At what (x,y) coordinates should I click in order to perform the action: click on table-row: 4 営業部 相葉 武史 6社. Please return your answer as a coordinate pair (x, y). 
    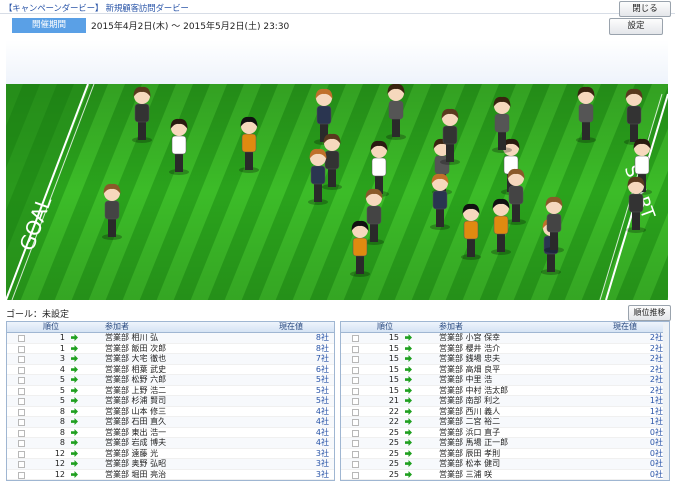
    Looking at the image, I should click on (170, 369).